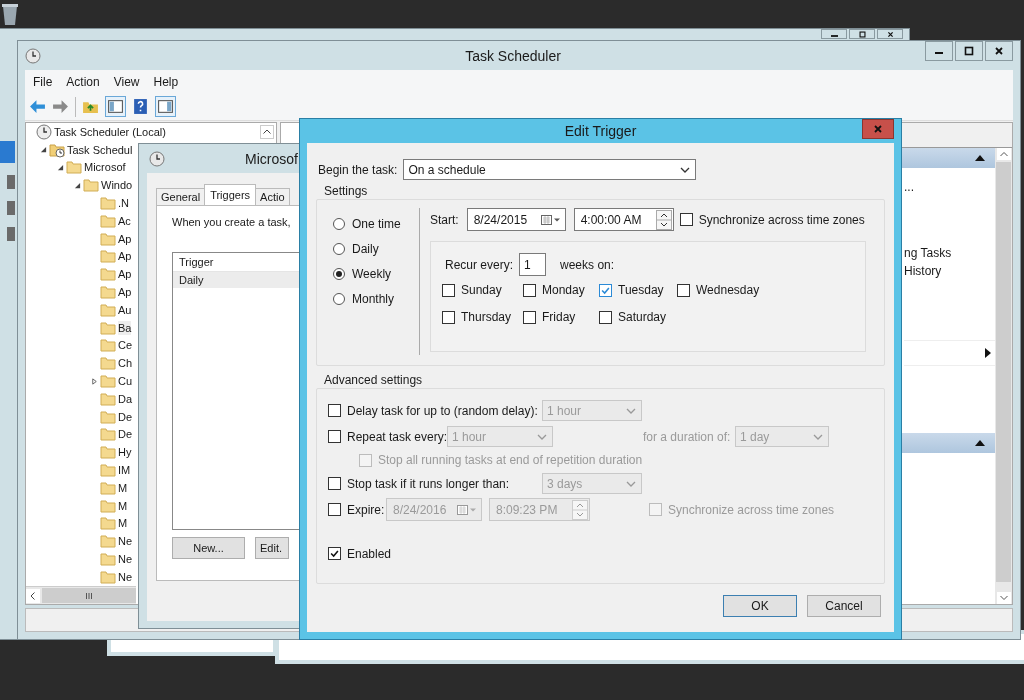  Describe the element at coordinates (83, 81) in the screenshot. I see `menu-item: Action` at that location.